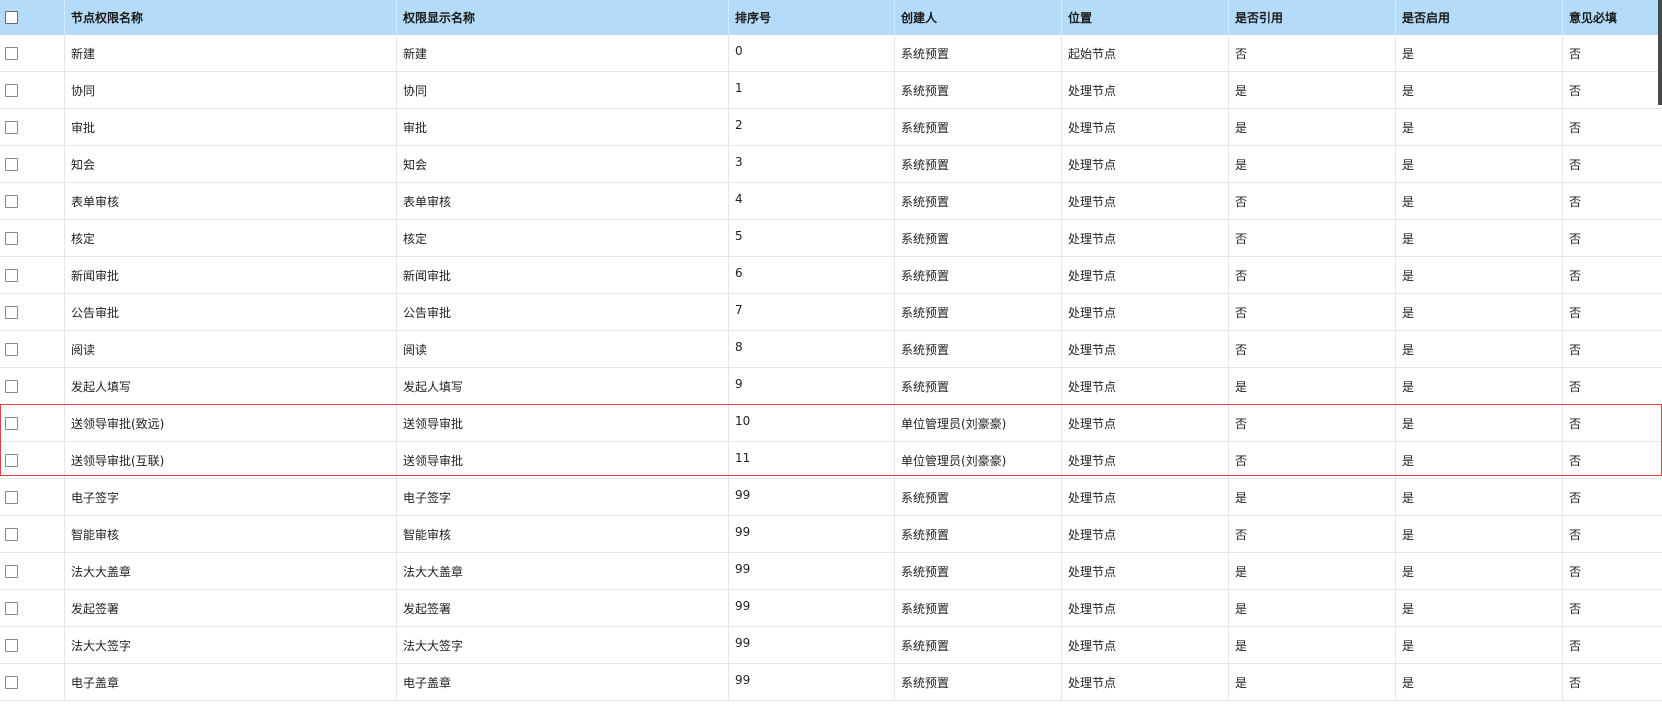 This screenshot has height=715, width=1662. Describe the element at coordinates (831, 534) in the screenshot. I see `table-row: 智能审核 智能审核 99 系统预置 处理节点否是否` at that location.